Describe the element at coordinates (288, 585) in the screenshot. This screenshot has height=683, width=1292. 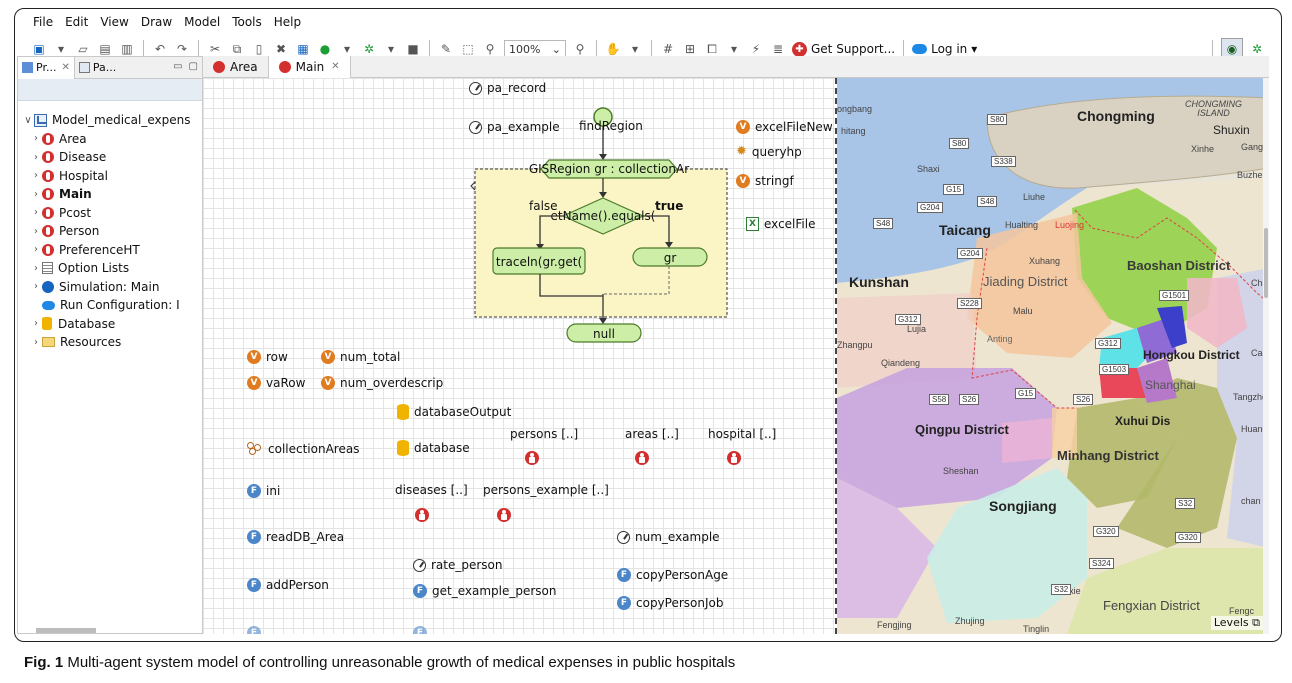
I see `function-add-person: F addPerson` at that location.